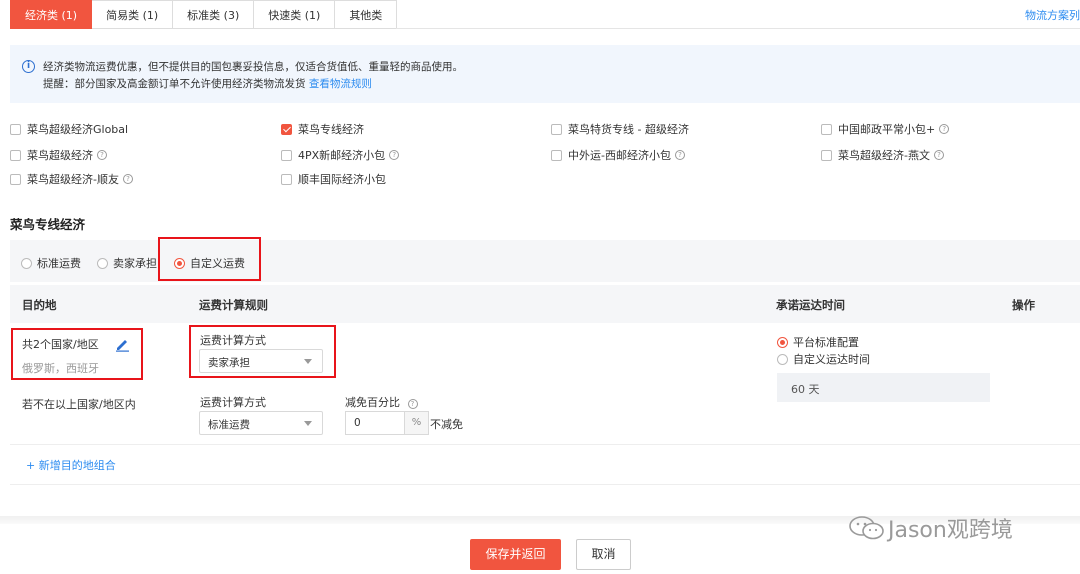  Describe the element at coordinates (950, 530) in the screenshot. I see `watermark-text: Jason观跨境` at that location.